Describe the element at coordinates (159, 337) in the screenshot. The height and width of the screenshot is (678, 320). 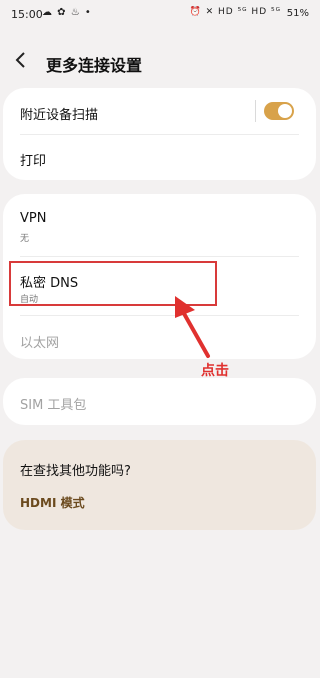
I see `ethernet-row: 以太网` at that location.